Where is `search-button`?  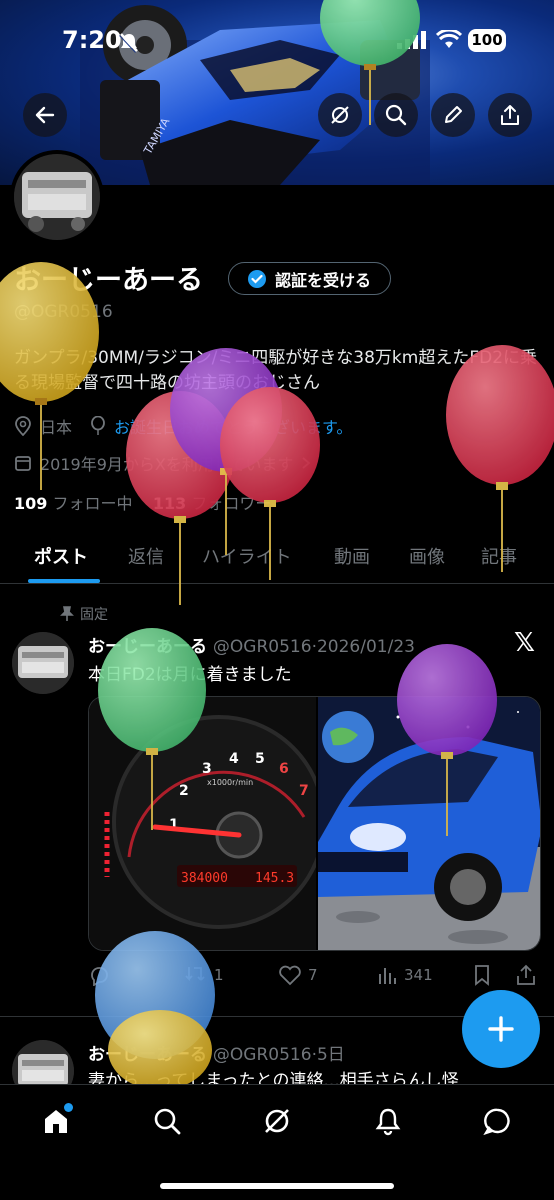 search-button is located at coordinates (396, 115).